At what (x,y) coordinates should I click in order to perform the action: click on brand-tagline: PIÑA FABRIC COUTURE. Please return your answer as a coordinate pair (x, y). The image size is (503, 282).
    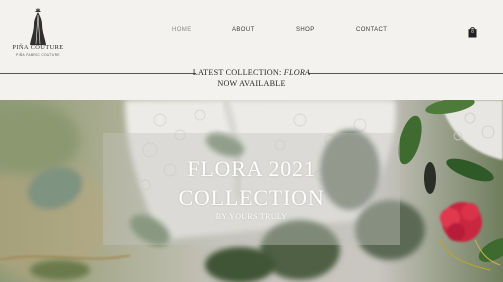
    Looking at the image, I should click on (38, 55).